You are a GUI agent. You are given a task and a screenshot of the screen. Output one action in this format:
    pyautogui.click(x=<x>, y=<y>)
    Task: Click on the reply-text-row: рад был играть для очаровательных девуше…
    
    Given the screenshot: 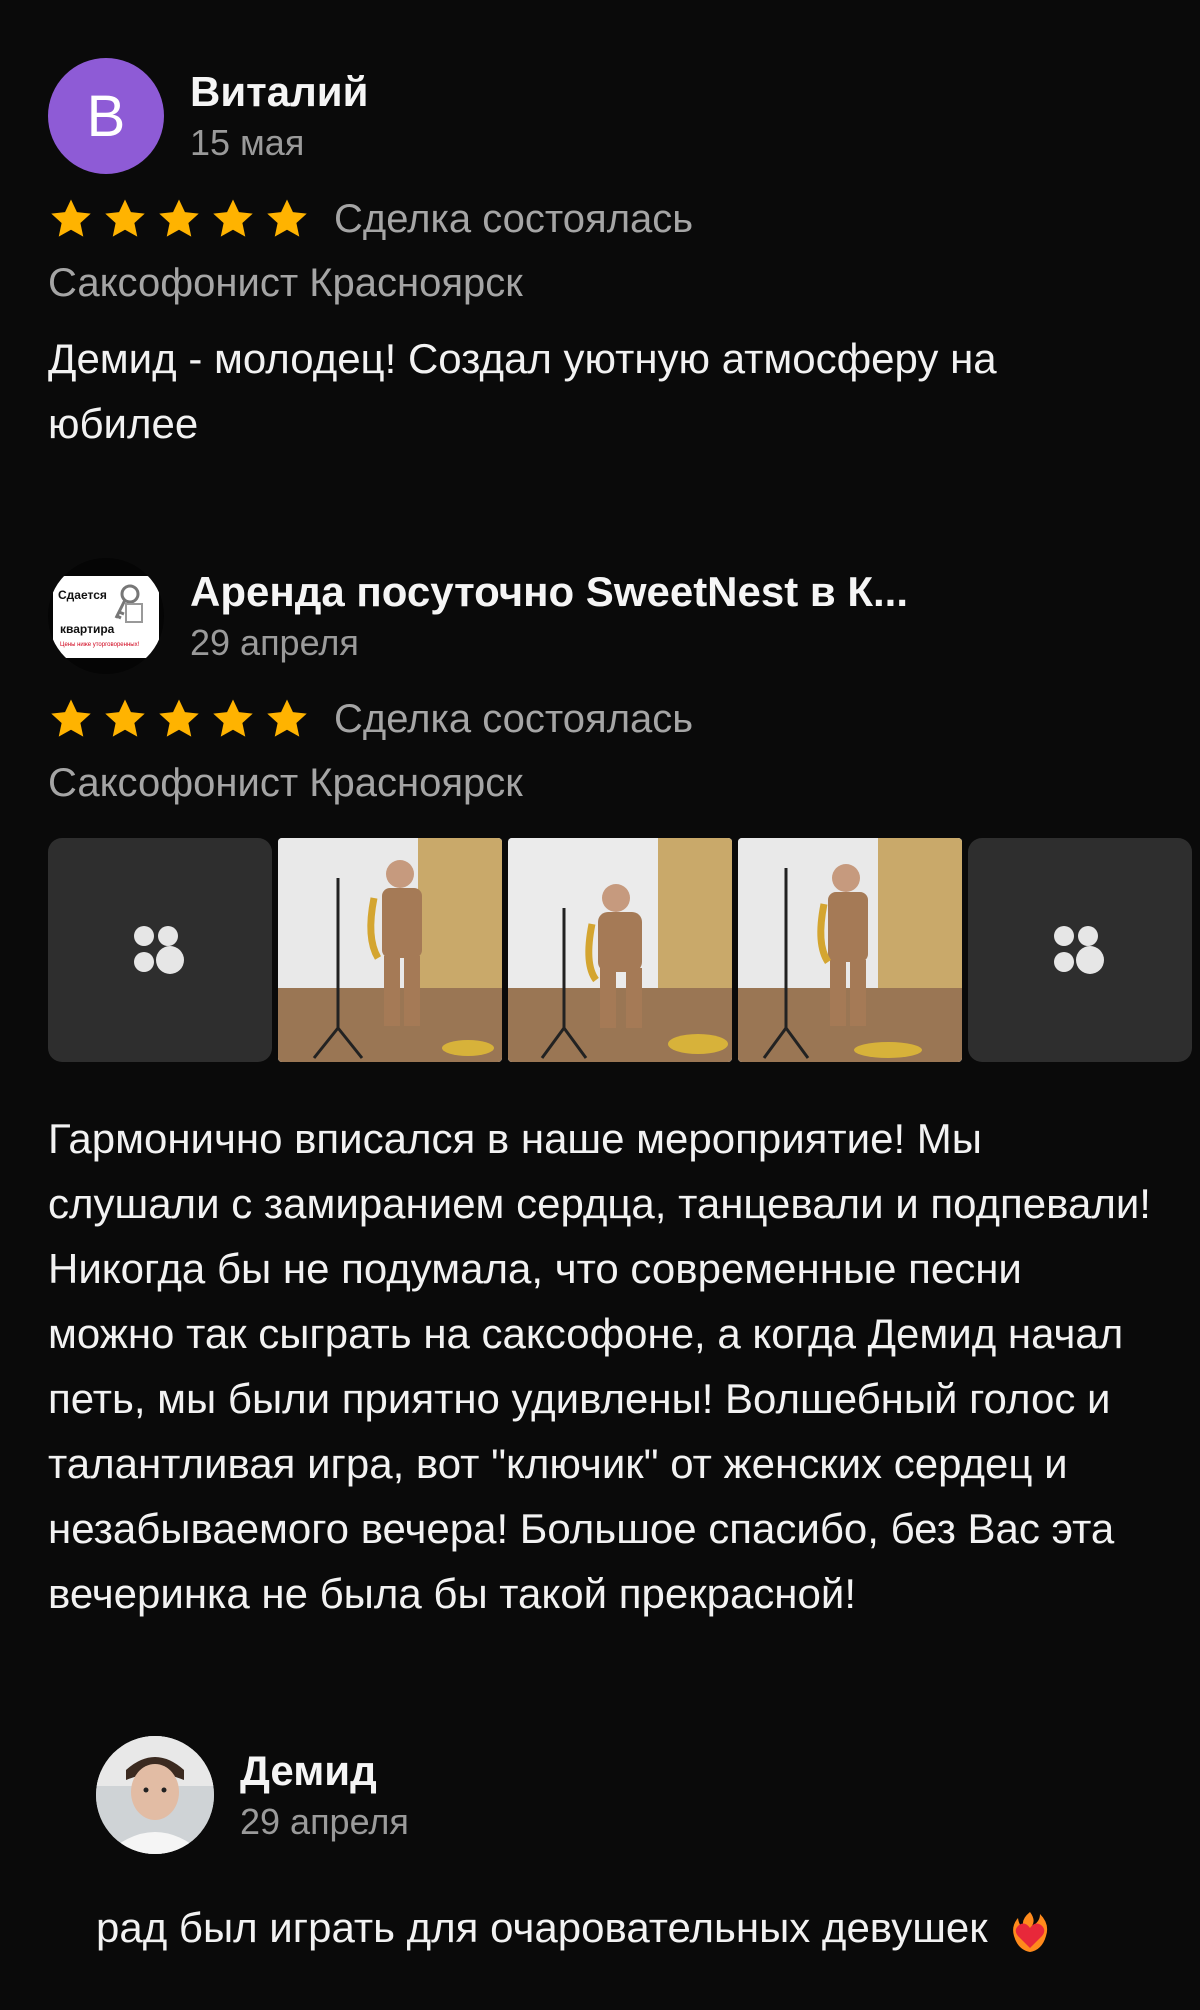 What is the action you would take?
    pyautogui.click(x=624, y=1928)
    